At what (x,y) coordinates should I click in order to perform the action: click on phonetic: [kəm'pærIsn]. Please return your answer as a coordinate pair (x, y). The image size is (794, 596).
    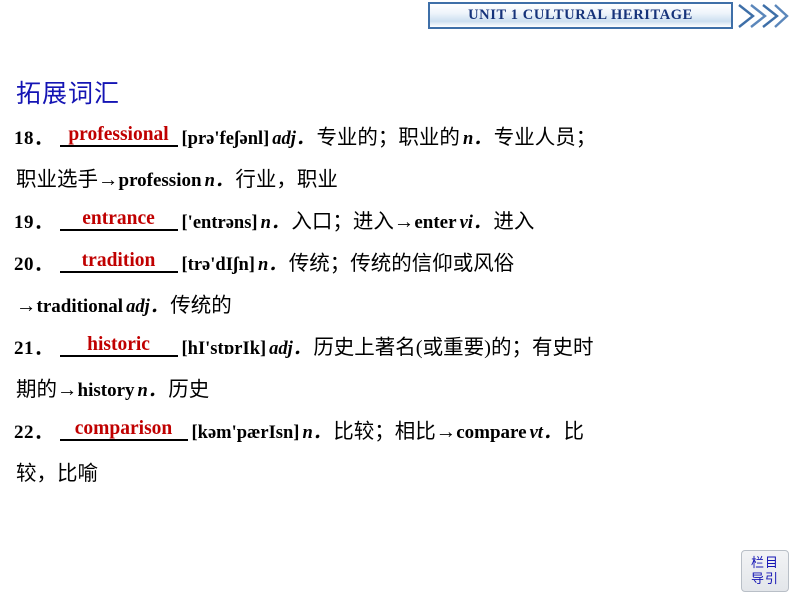
    Looking at the image, I should click on (245, 433).